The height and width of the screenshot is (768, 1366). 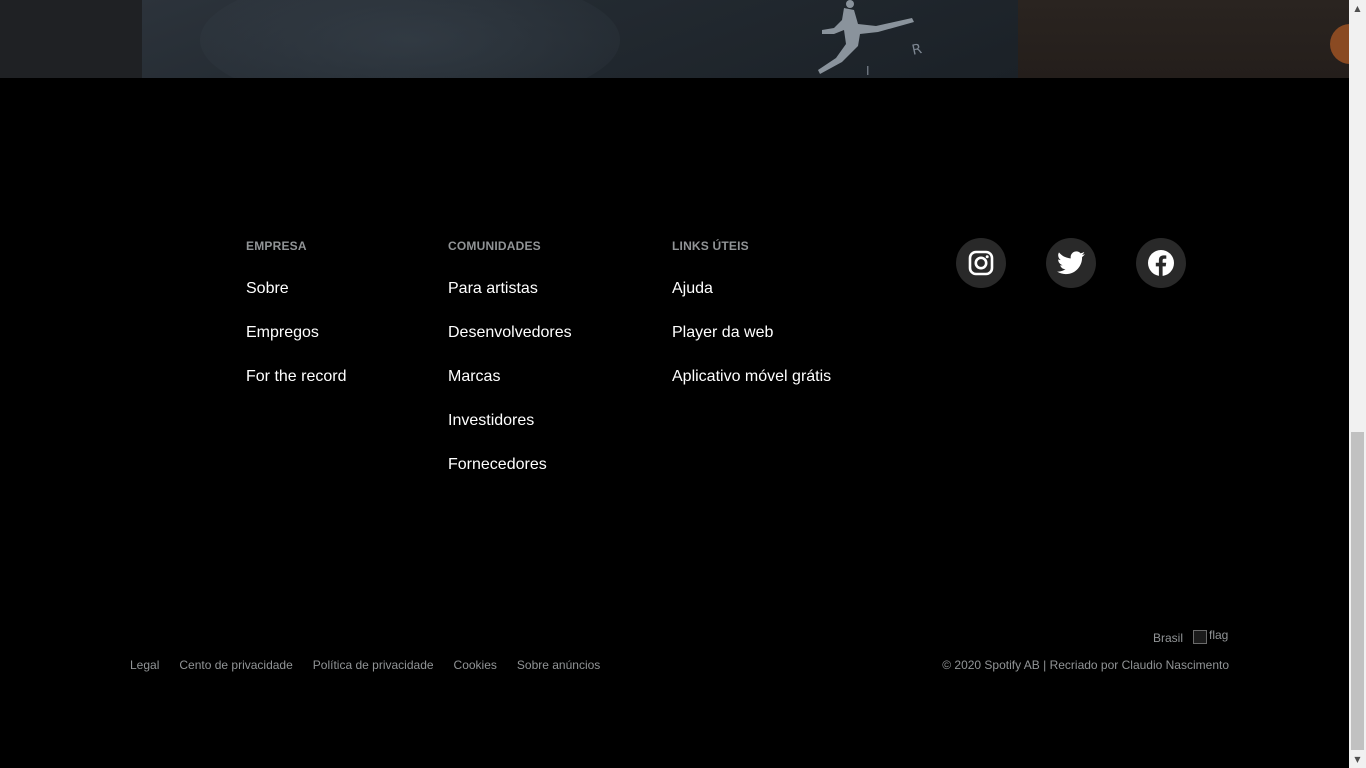 What do you see at coordinates (868, 71) in the screenshot?
I see `hero-letter-l: I` at bounding box center [868, 71].